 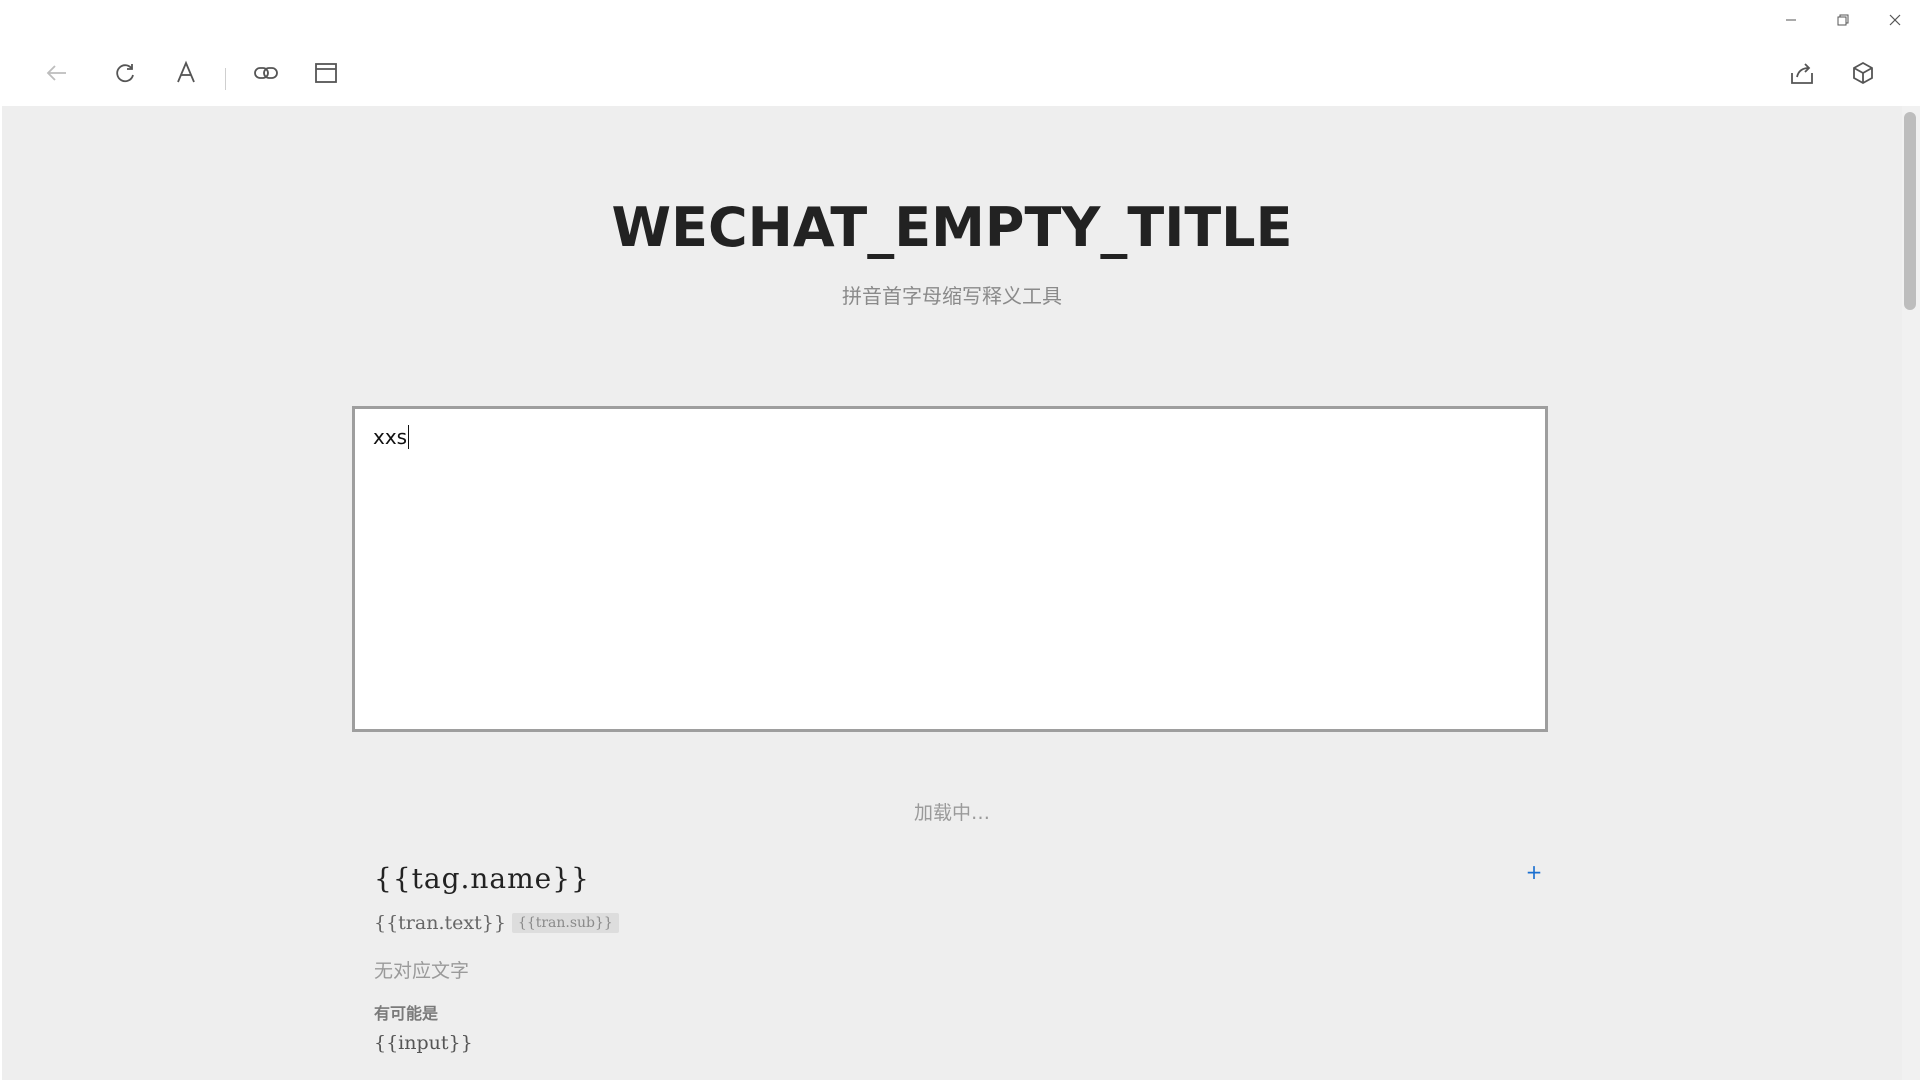 I want to click on window-icon, so click(x=326, y=73).